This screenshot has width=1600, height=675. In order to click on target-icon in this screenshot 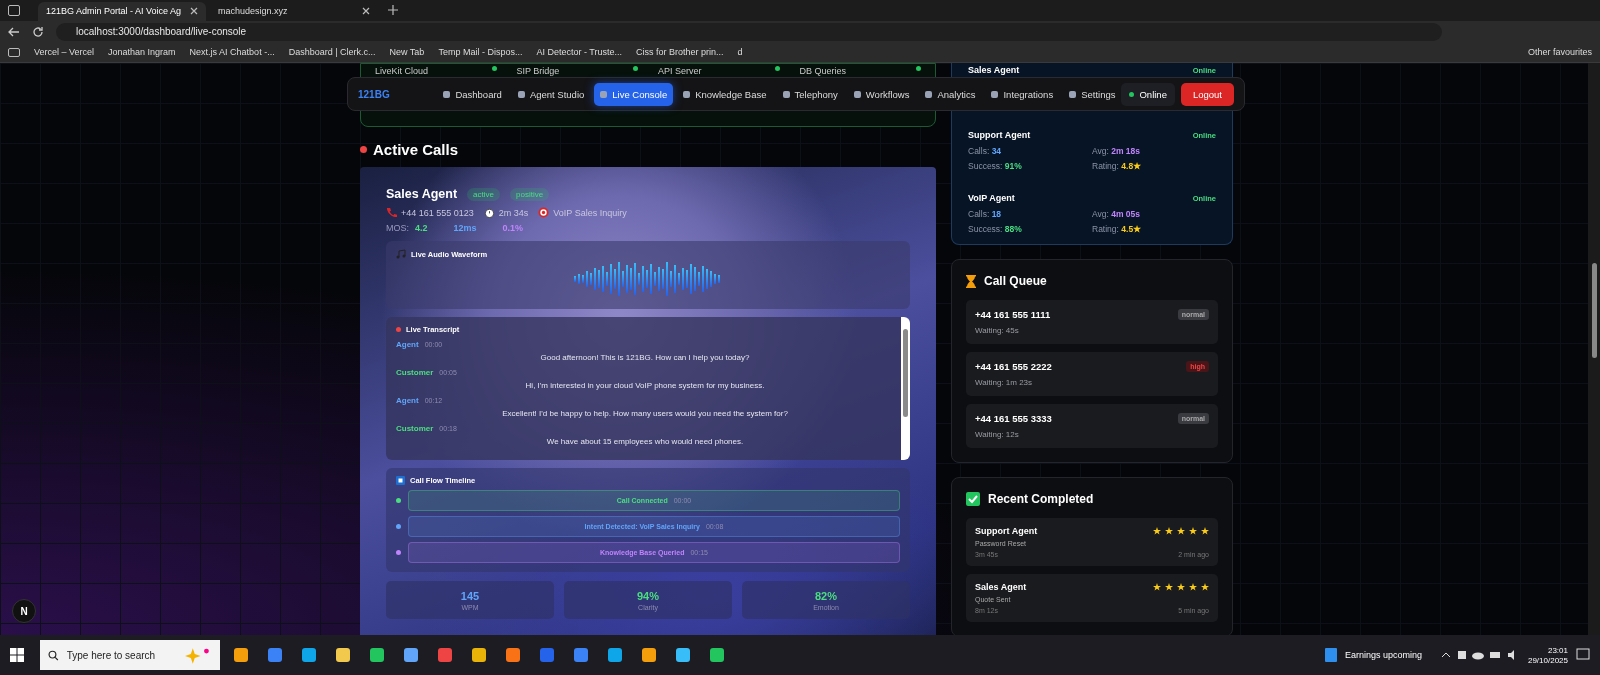, I will do `click(544, 212)`.